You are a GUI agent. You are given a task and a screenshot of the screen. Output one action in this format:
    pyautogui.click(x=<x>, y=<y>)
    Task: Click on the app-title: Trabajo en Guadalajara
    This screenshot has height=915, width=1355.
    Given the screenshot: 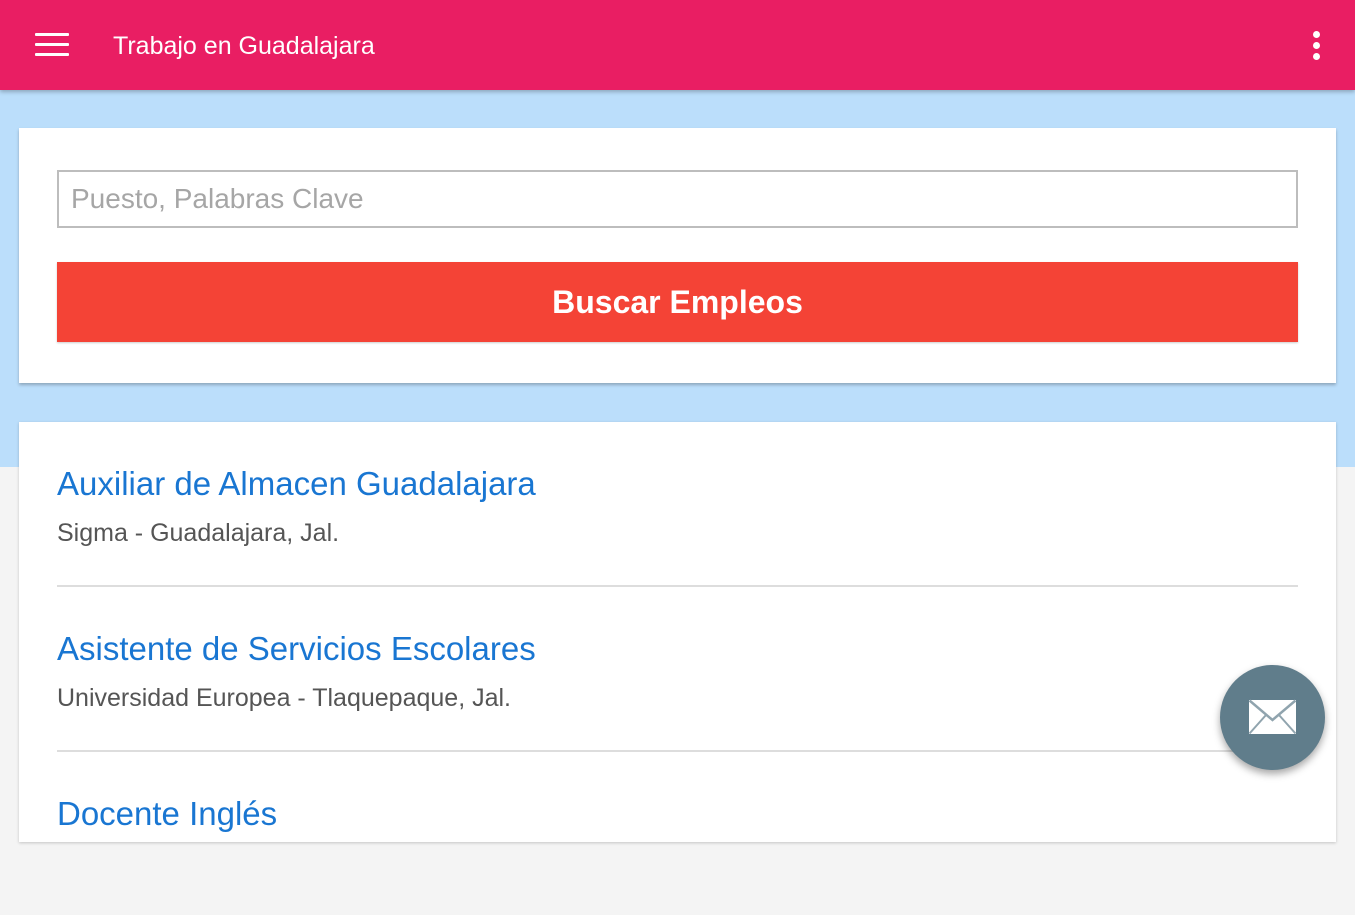 What is the action you would take?
    pyautogui.click(x=244, y=46)
    